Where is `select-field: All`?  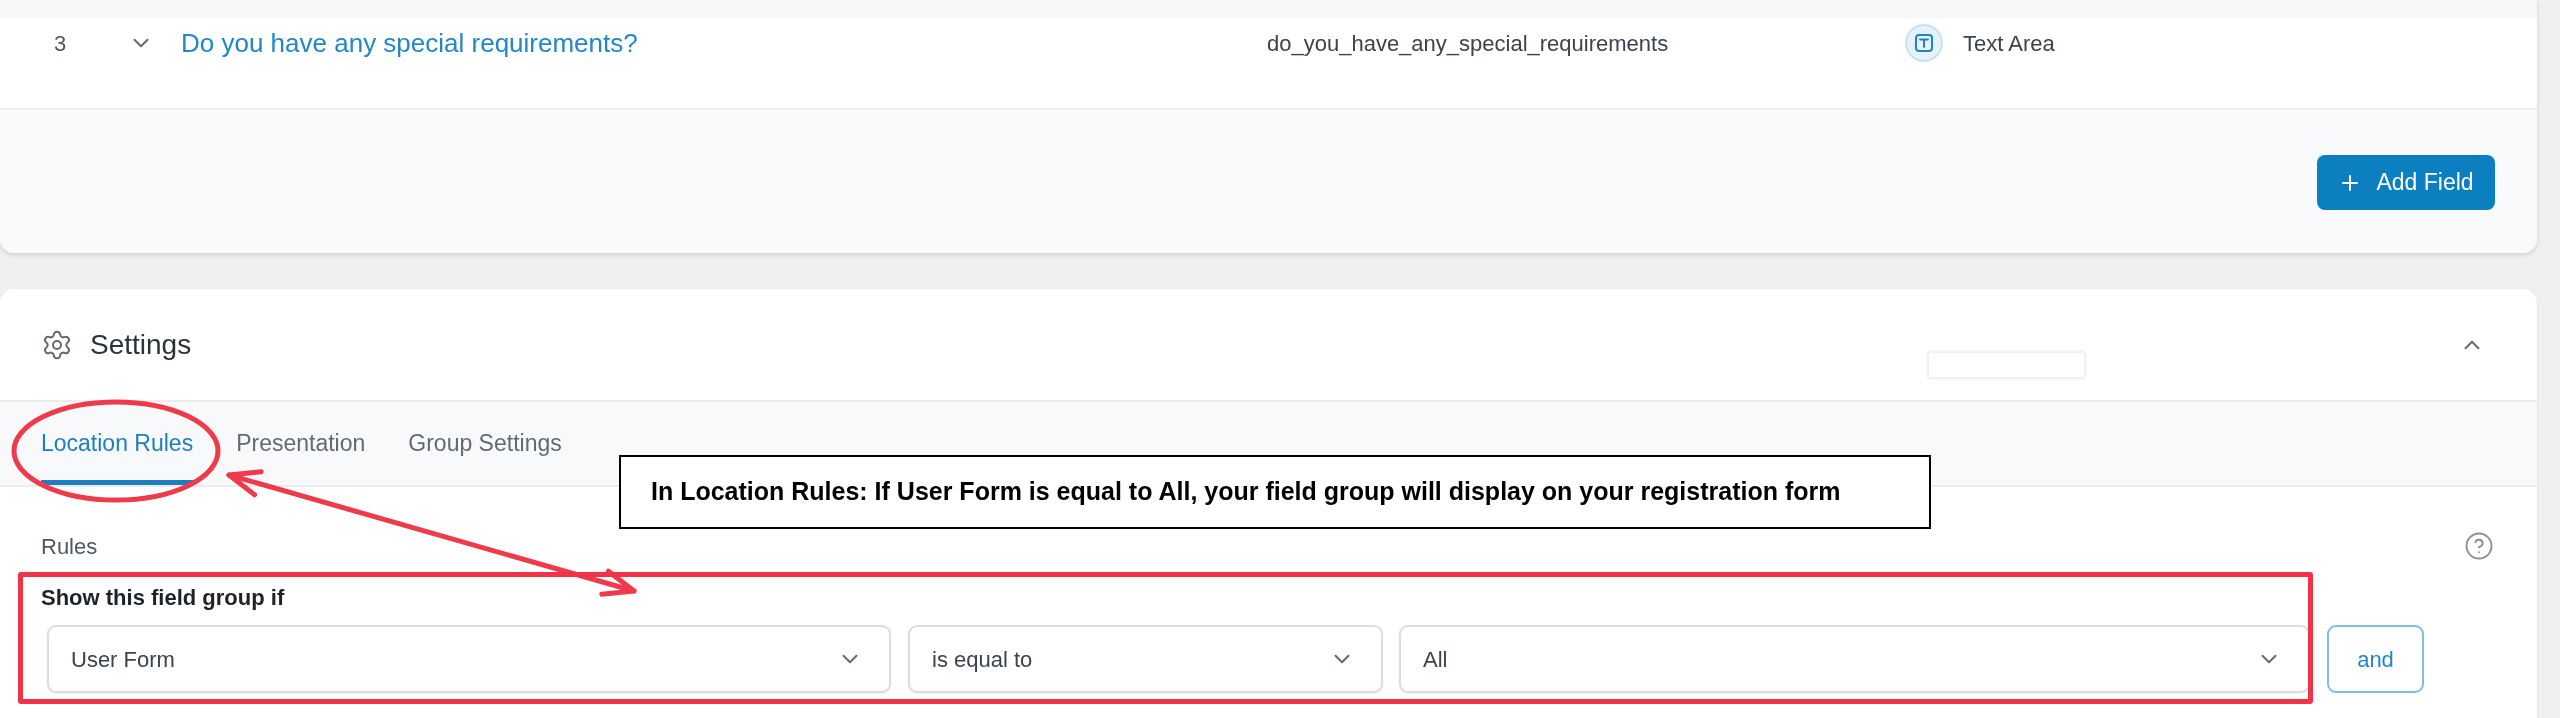 select-field: All is located at coordinates (1854, 659).